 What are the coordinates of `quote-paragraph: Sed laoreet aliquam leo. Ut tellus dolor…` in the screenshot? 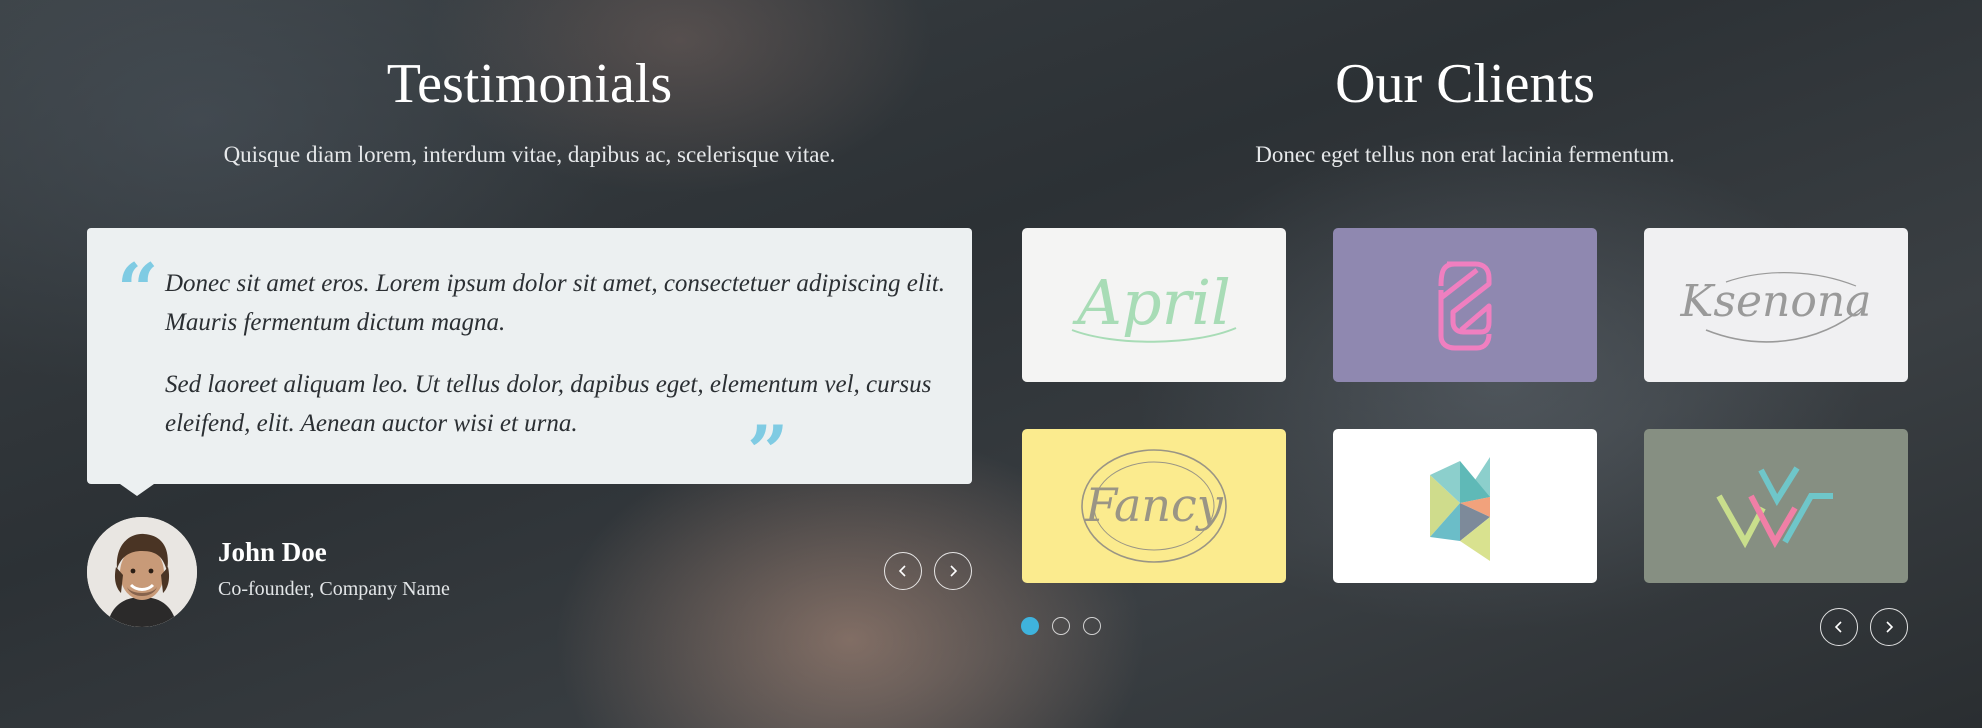 It's located at (548, 404).